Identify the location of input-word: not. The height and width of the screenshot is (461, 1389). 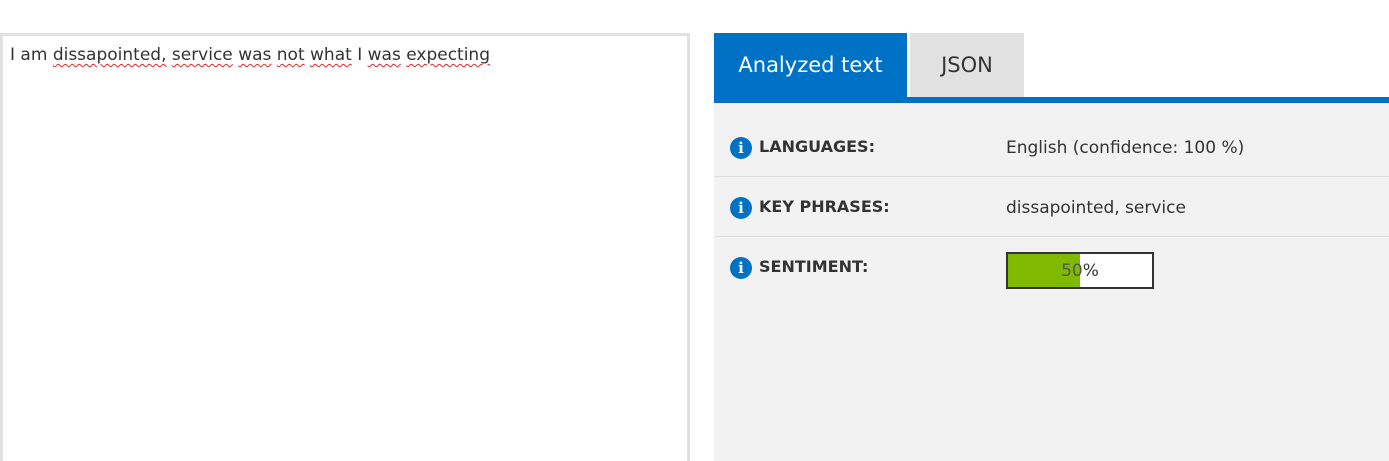
(290, 55).